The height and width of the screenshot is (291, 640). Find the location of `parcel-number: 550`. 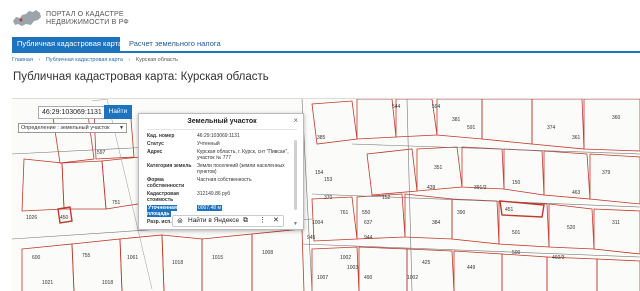

parcel-number: 550 is located at coordinates (366, 213).